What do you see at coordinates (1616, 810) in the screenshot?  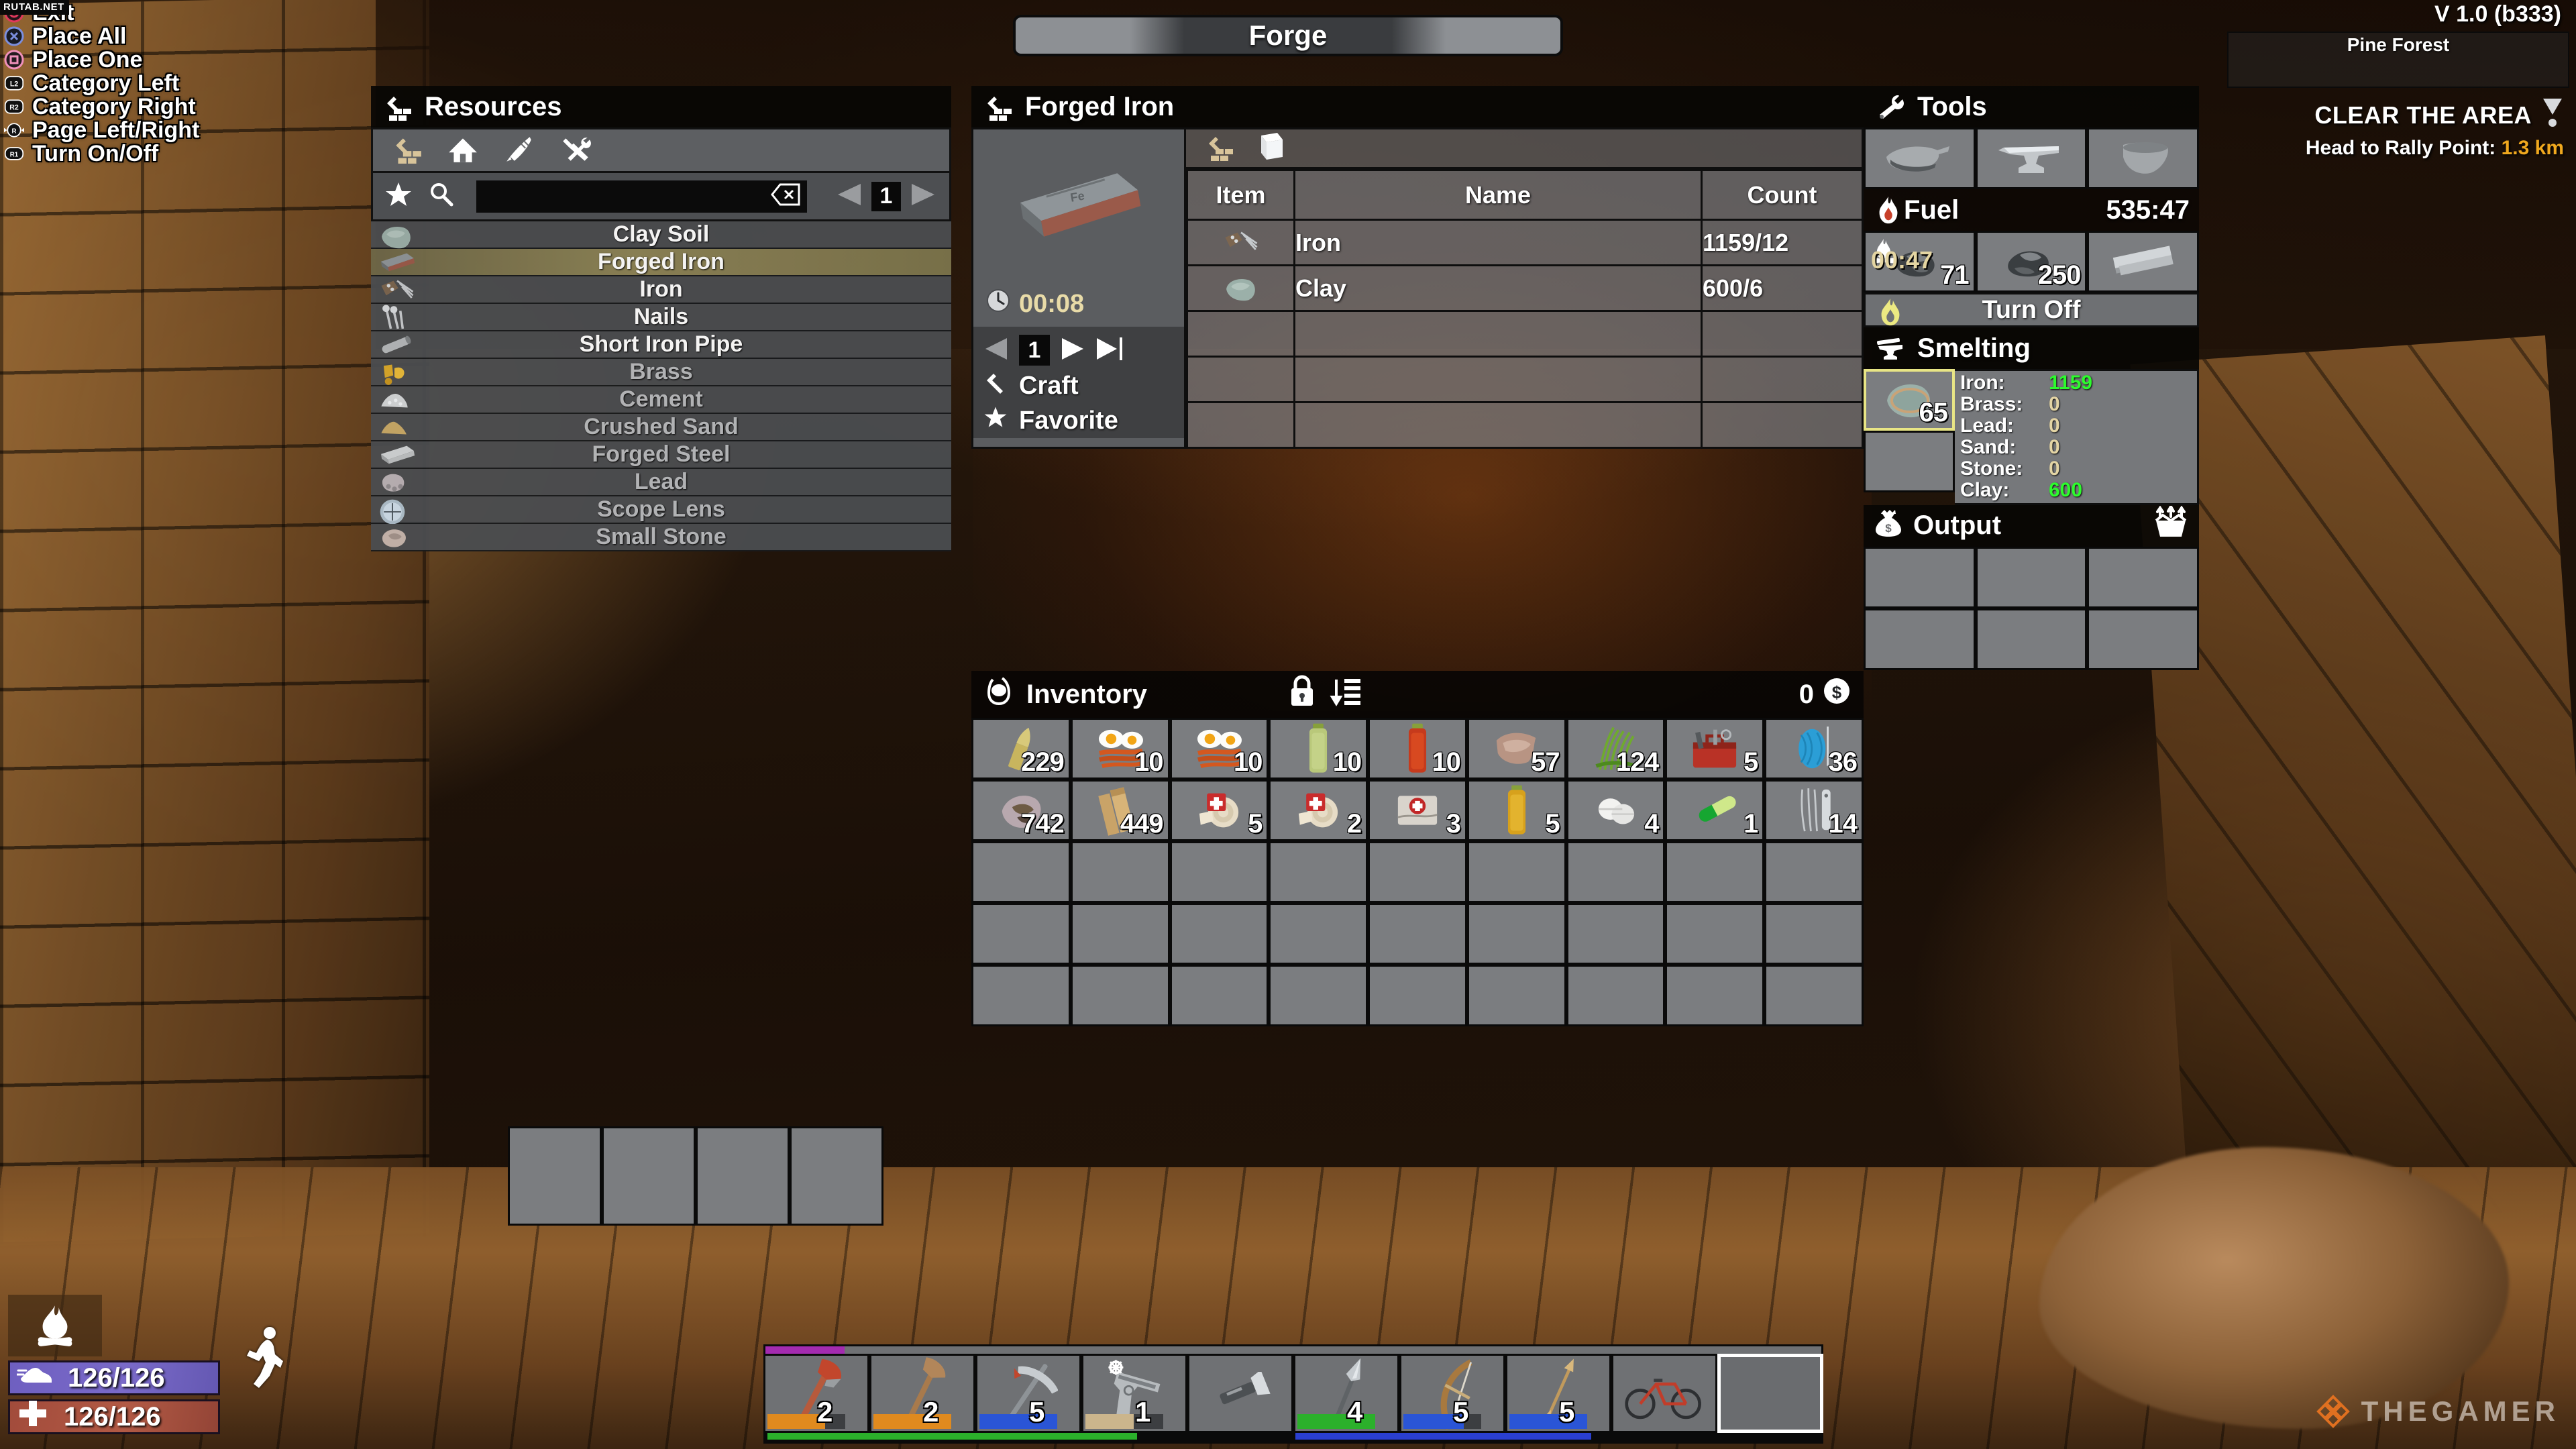 I see `inventory-slot: 4` at bounding box center [1616, 810].